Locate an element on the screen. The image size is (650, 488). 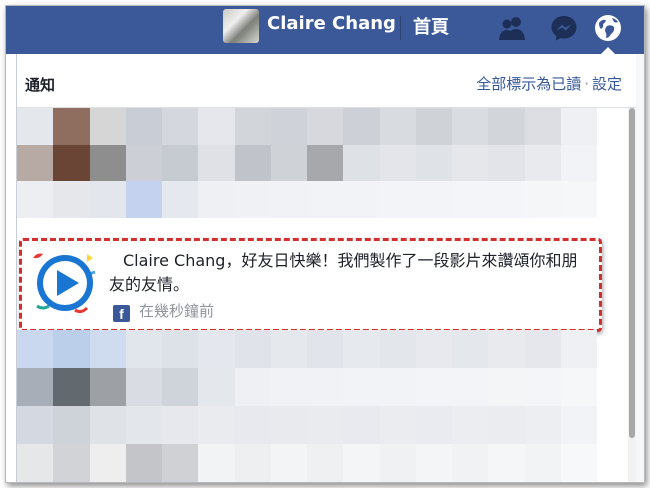
notification-time: 在幾秒鐘前 is located at coordinates (177, 311).